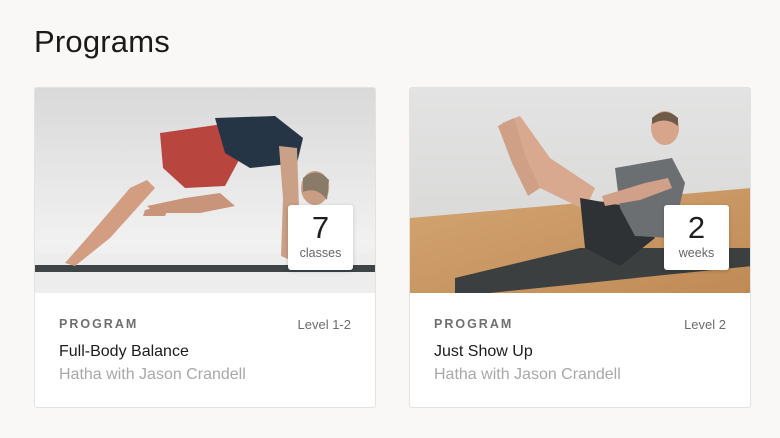 This screenshot has width=780, height=438. Describe the element at coordinates (102, 41) in the screenshot. I see `page-title: Programs` at that location.